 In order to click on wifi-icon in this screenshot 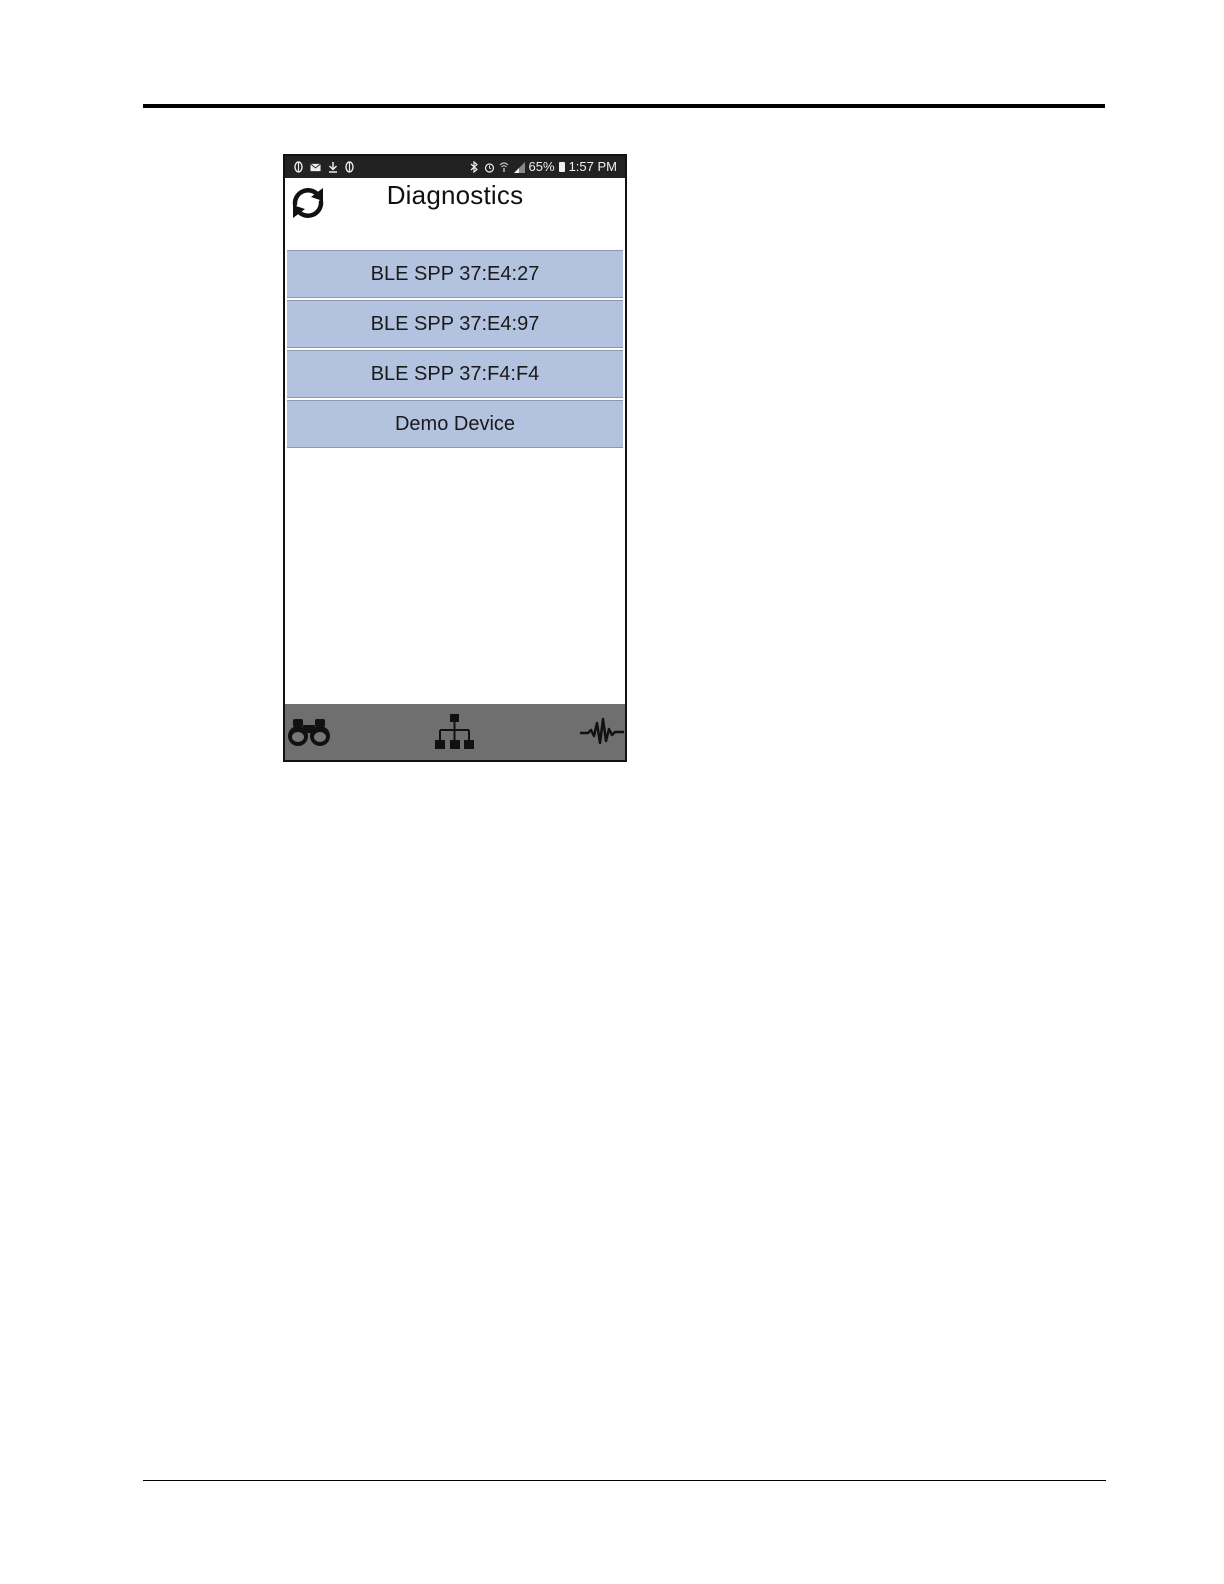, I will do `click(504, 167)`.